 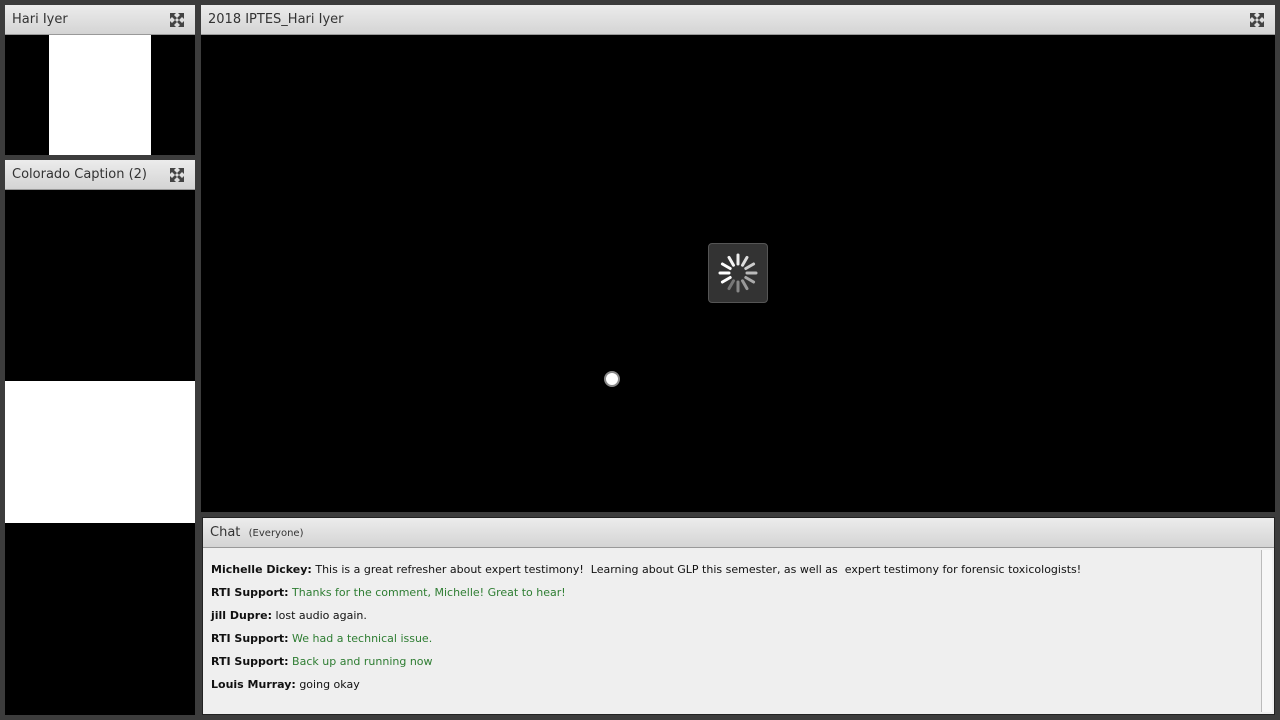 I want to click on caption-content, so click(x=100, y=452).